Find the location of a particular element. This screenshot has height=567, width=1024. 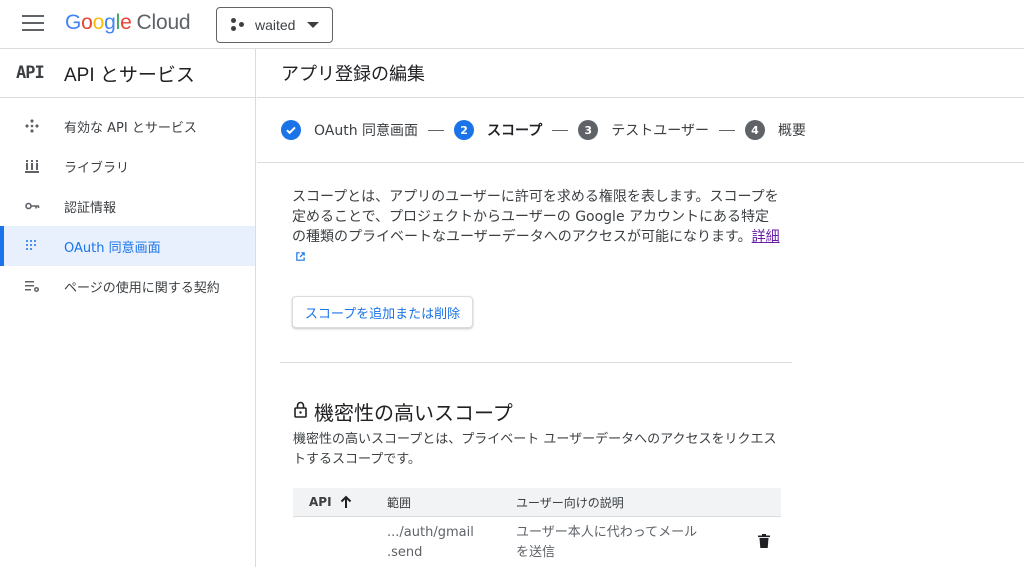

sidebar-item-credentials: 認証情報 is located at coordinates (127, 206).